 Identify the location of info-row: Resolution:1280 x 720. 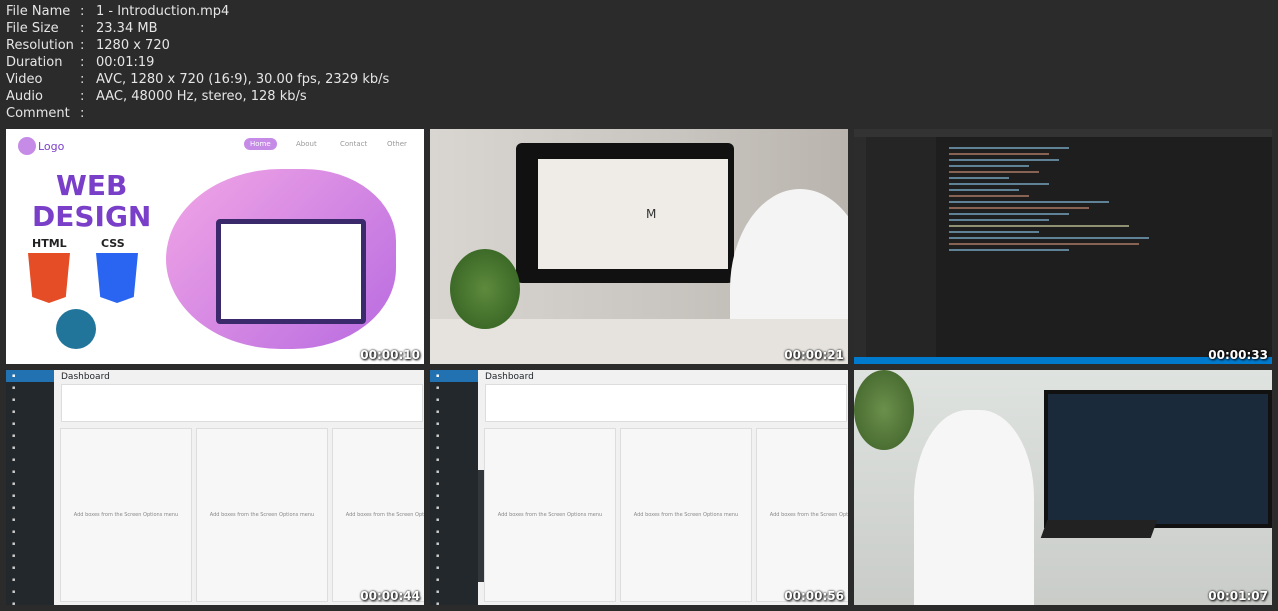
(88, 45).